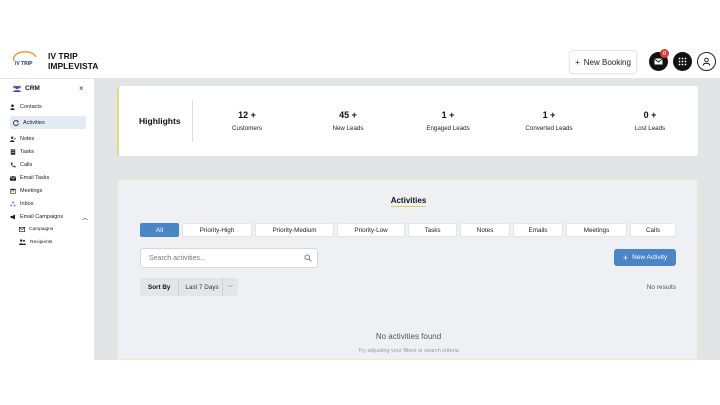 The width and height of the screenshot is (720, 405). I want to click on new-booking-button: + New Booking, so click(603, 62).